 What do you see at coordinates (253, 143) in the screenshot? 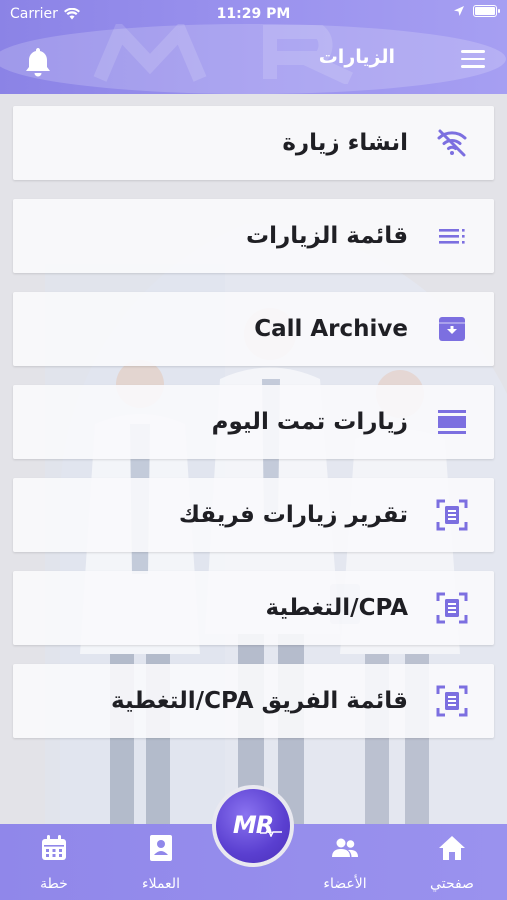
I see `menu-item-create-visit: انشاء زيارة` at bounding box center [253, 143].